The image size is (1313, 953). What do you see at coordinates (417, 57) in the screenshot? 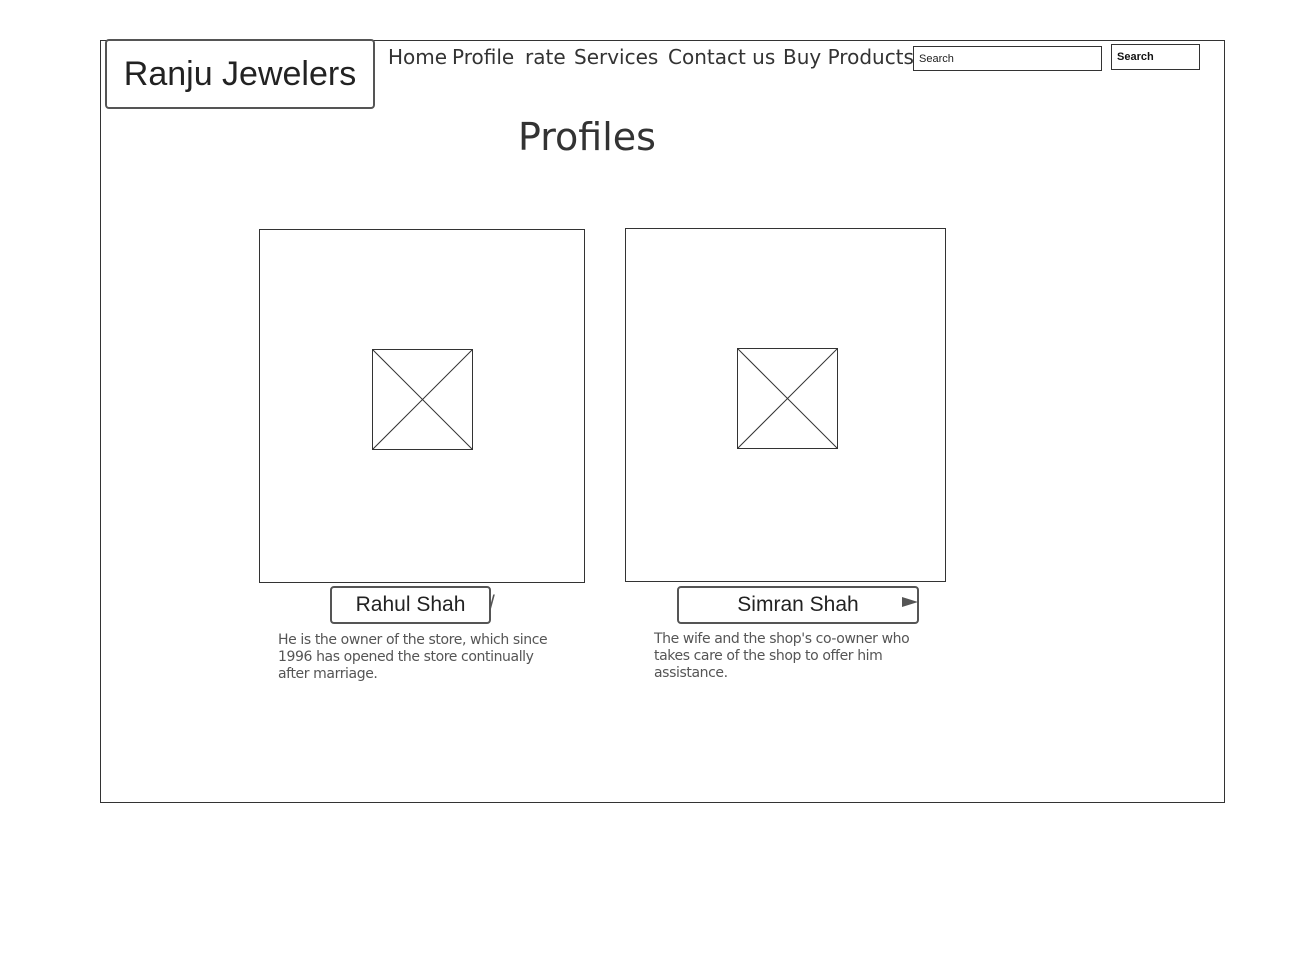
I see `nav-home: Home` at bounding box center [417, 57].